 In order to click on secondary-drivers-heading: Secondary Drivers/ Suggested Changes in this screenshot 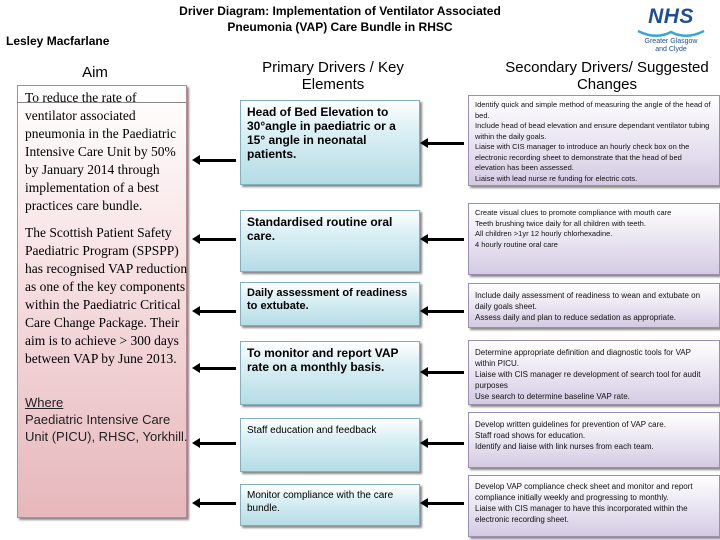, I will do `click(607, 76)`.